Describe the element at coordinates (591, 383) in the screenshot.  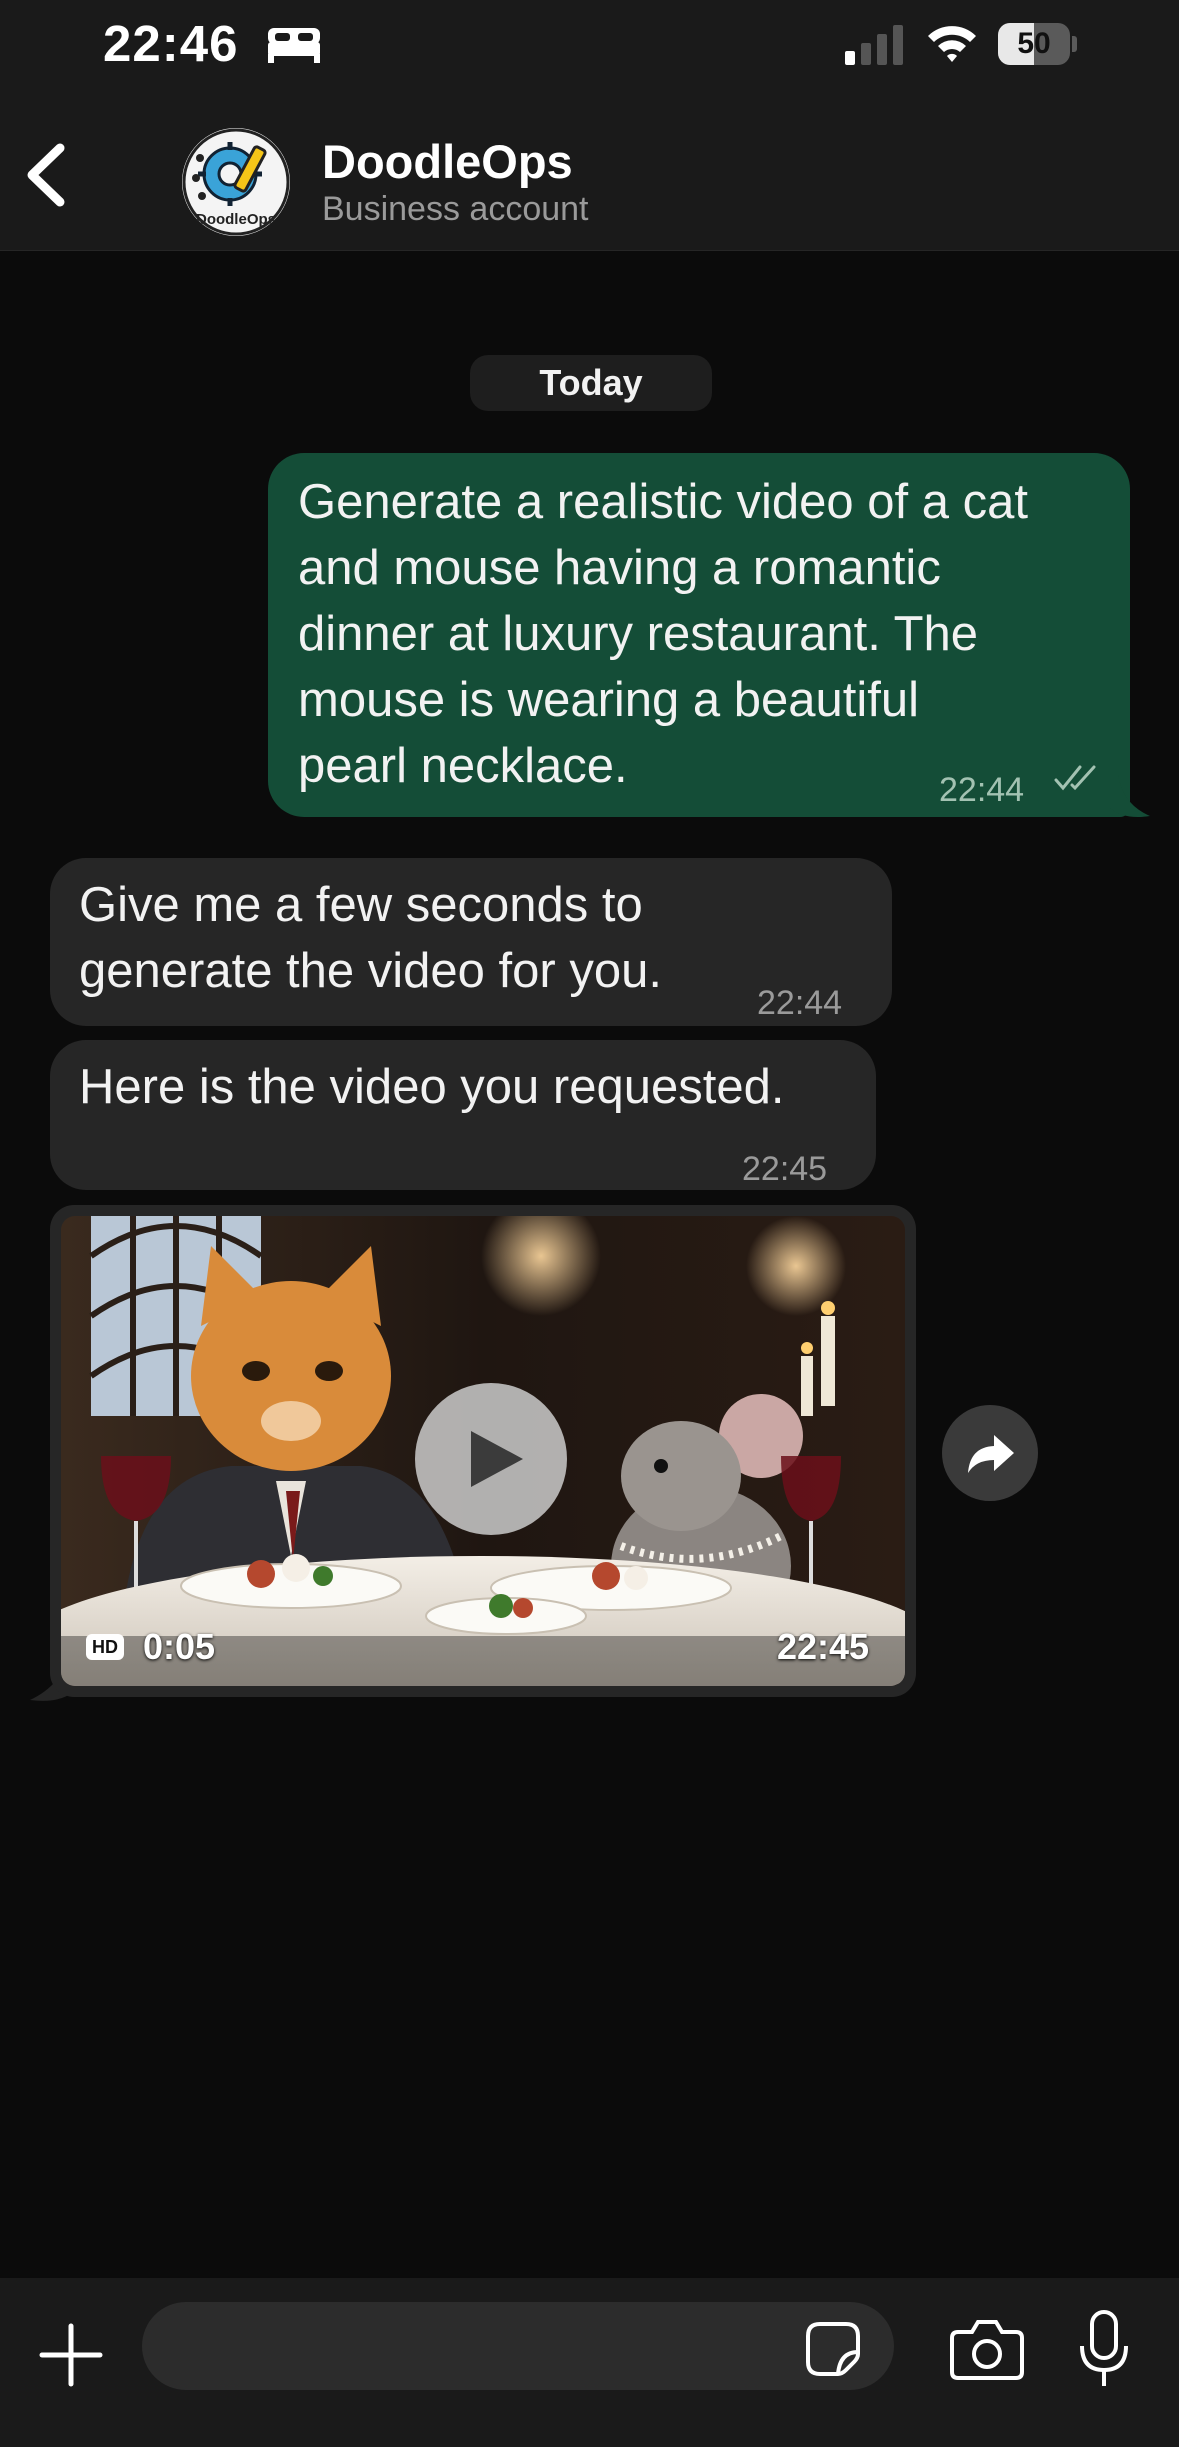
I see `date-separator: Today` at that location.